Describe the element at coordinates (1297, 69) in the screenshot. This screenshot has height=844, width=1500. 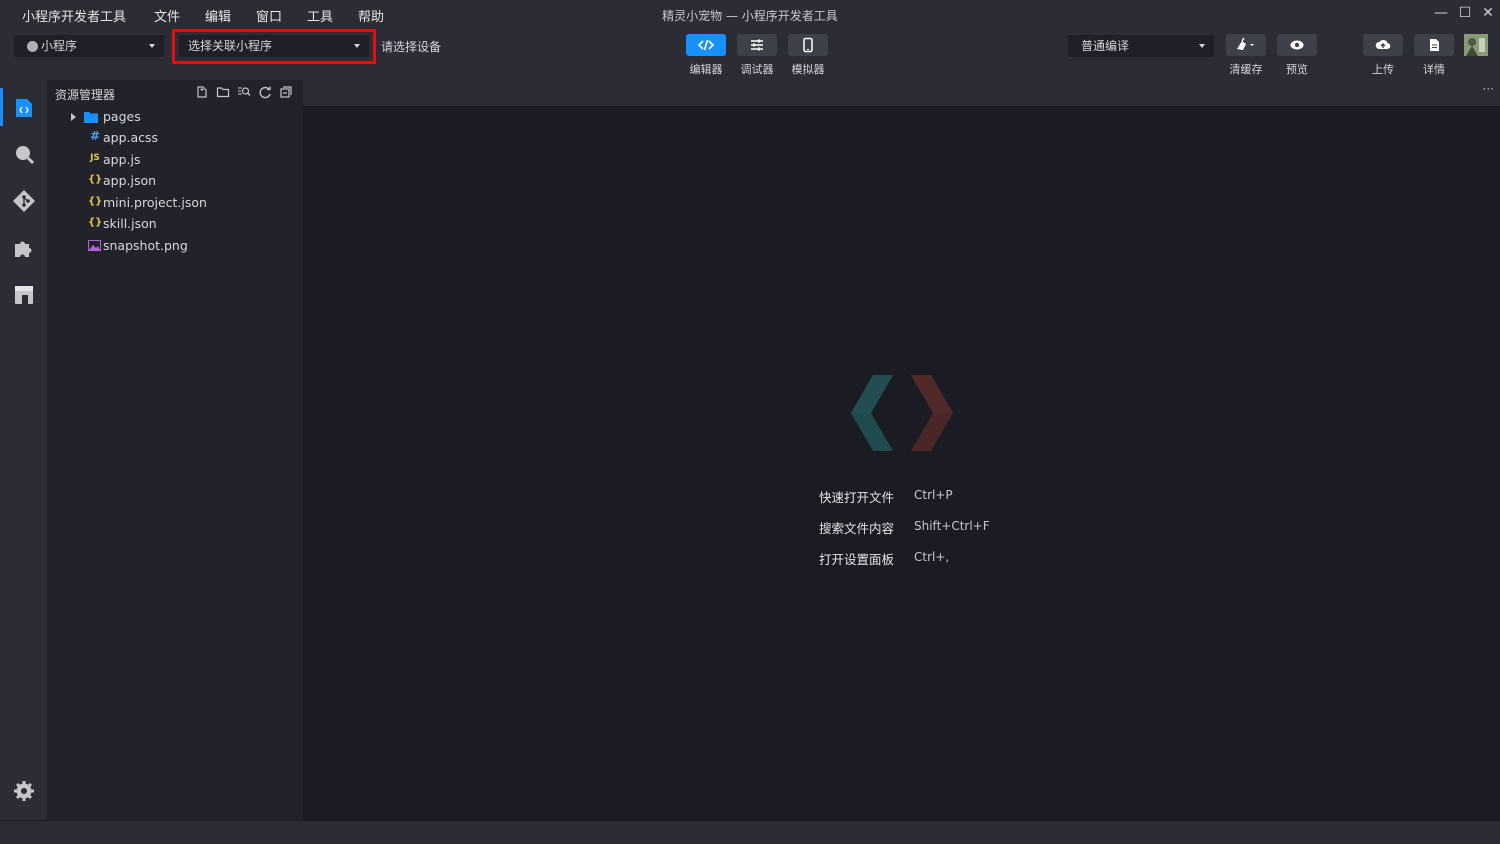
I see `preview-label: 预览` at that location.